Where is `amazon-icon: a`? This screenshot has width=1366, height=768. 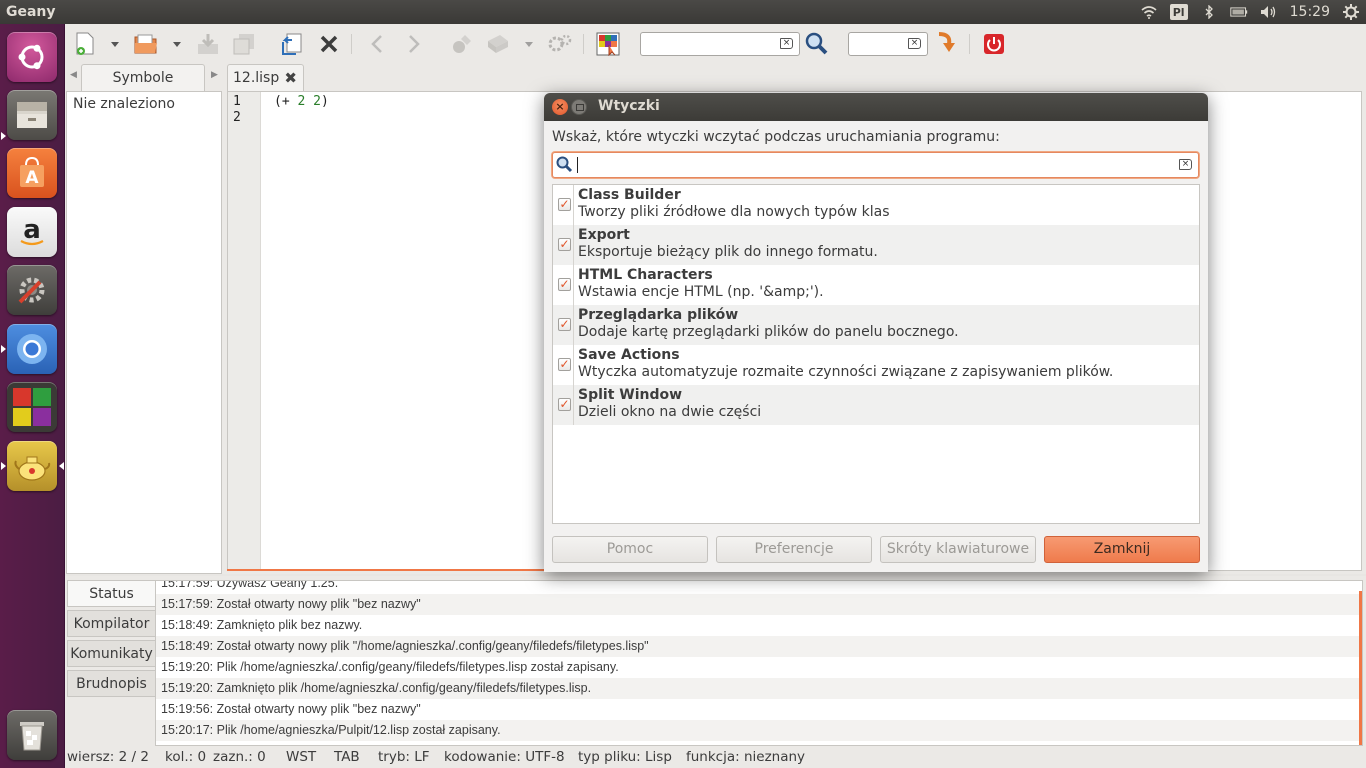 amazon-icon: a is located at coordinates (32, 232).